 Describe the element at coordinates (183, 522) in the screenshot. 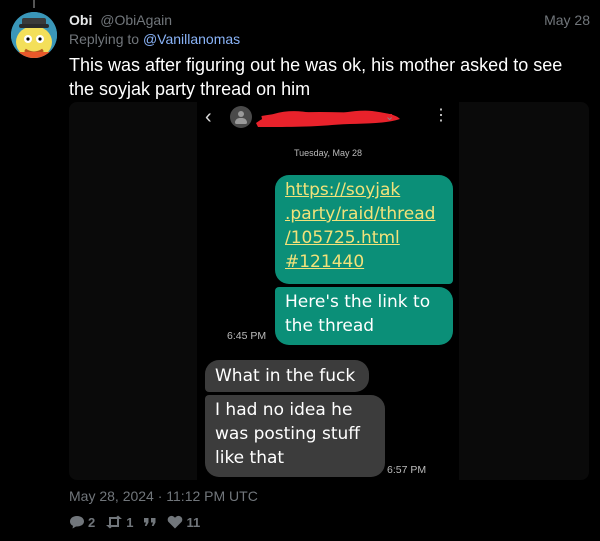

I see `like-stat: 11` at that location.